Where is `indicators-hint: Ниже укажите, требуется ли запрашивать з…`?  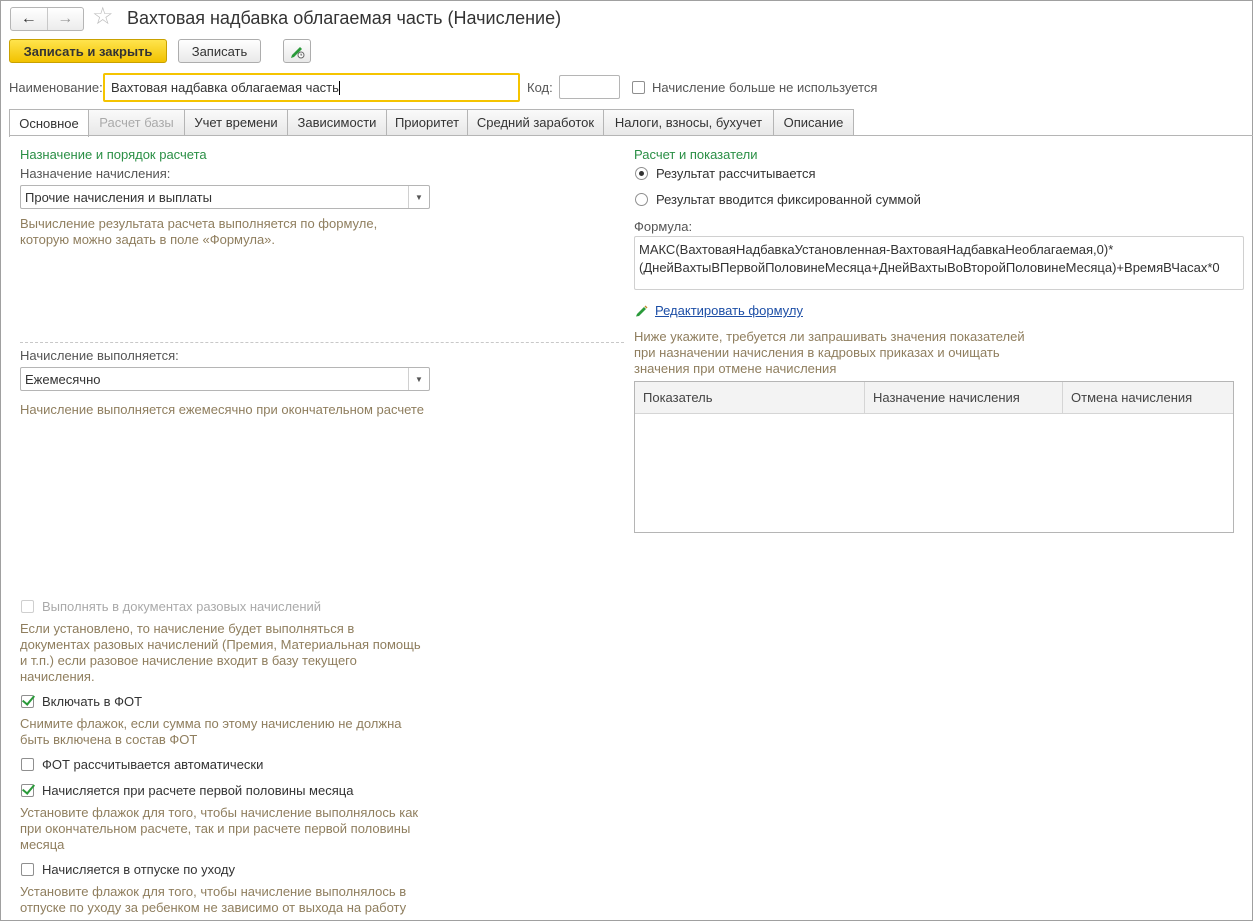 indicators-hint: Ниже укажите, требуется ли запрашивать з… is located at coordinates (829, 353).